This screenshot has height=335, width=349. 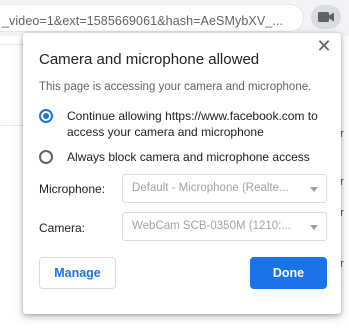 I want to click on manage-button: Manage, so click(x=77, y=273).